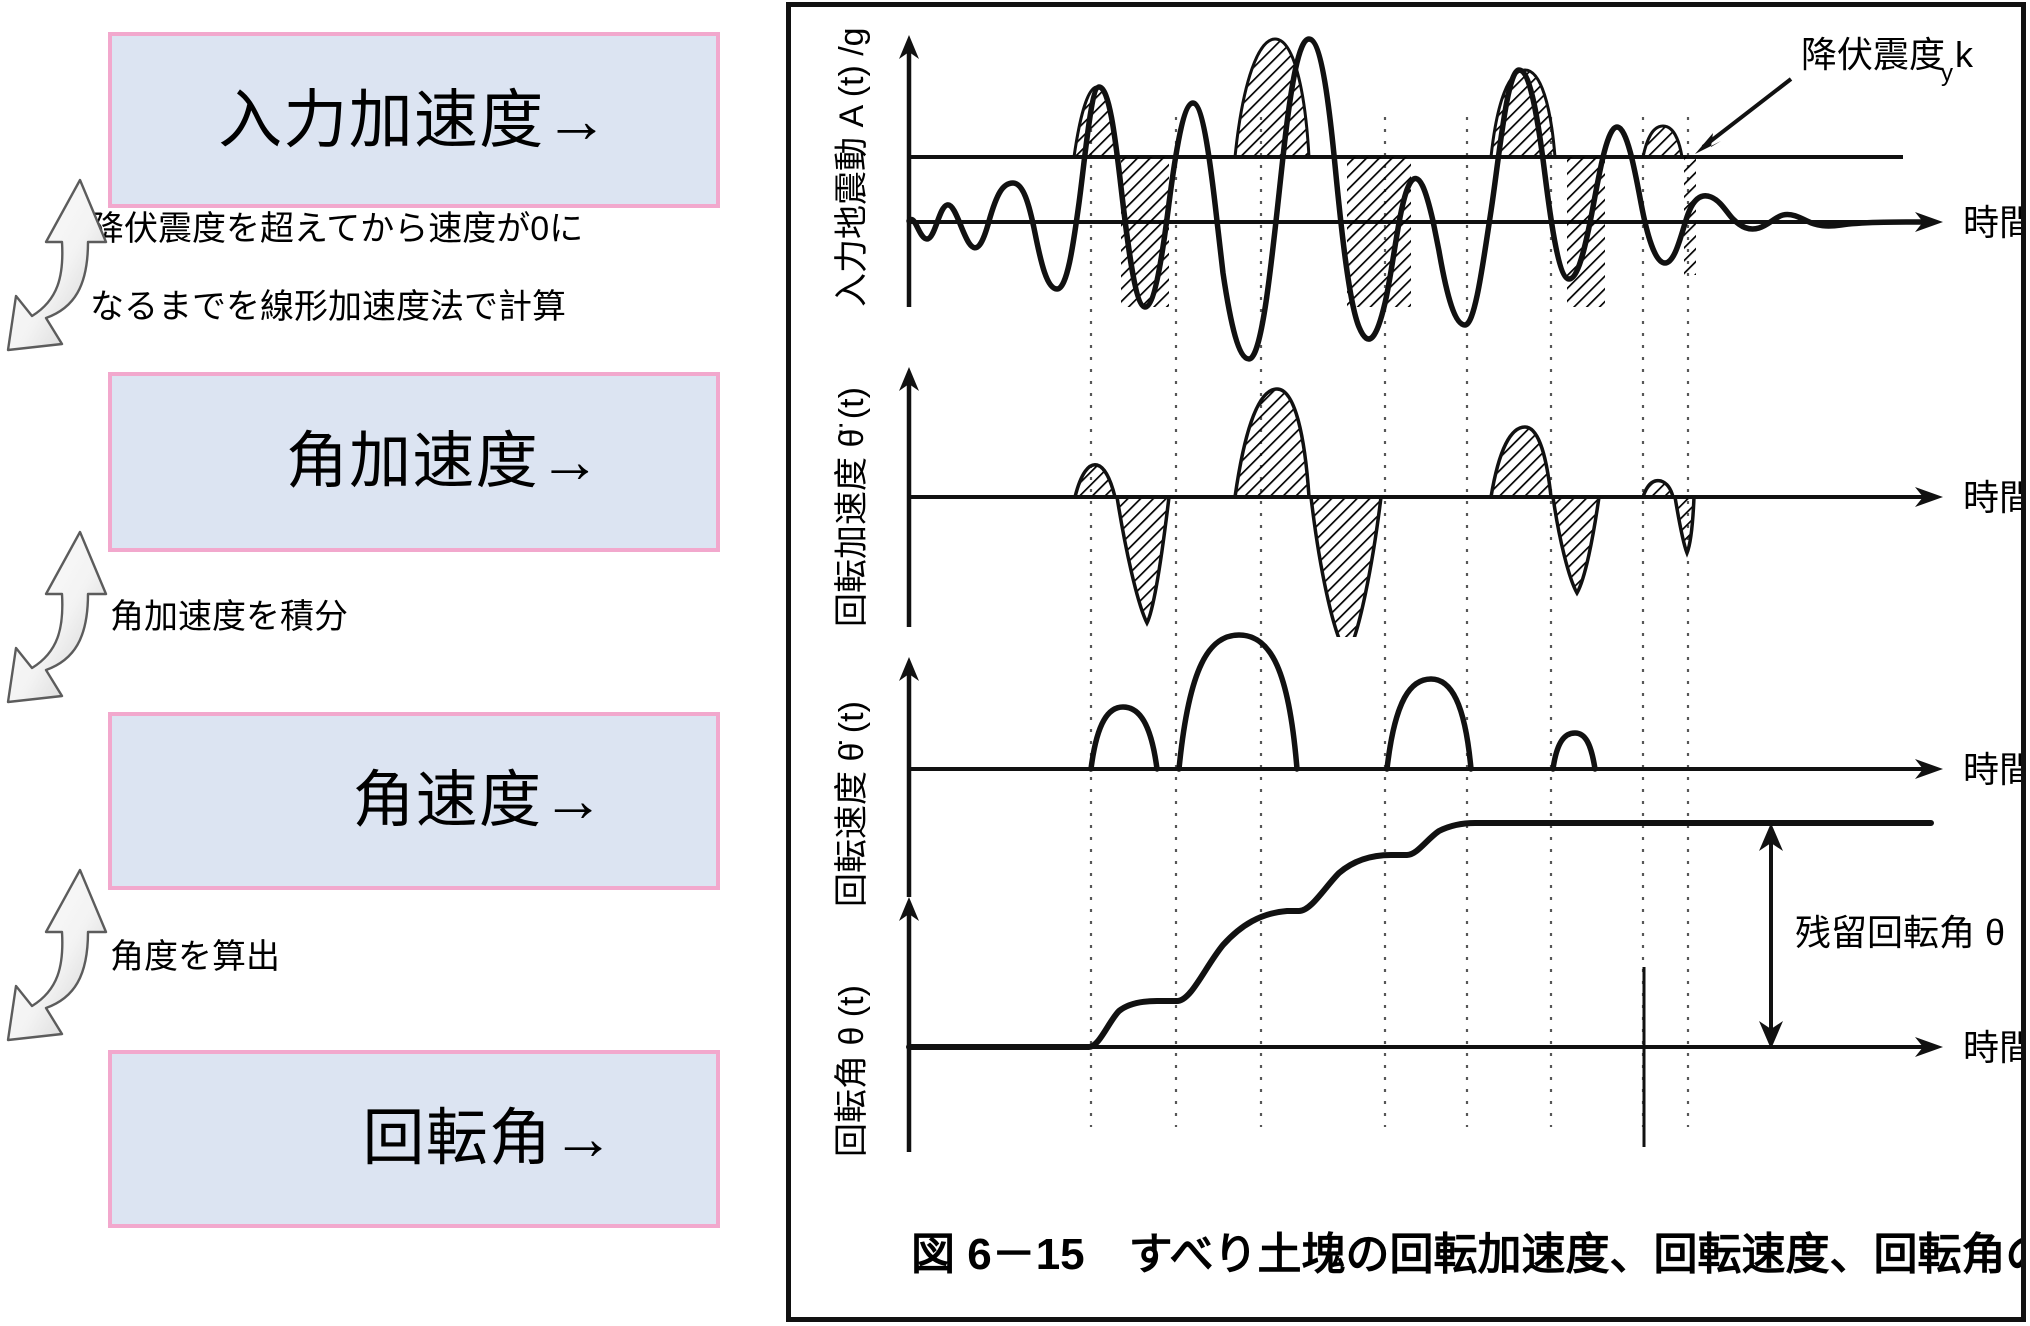  Describe the element at coordinates (1576, 546) in the screenshot. I see `accel-pulse-3-negative` at that location.